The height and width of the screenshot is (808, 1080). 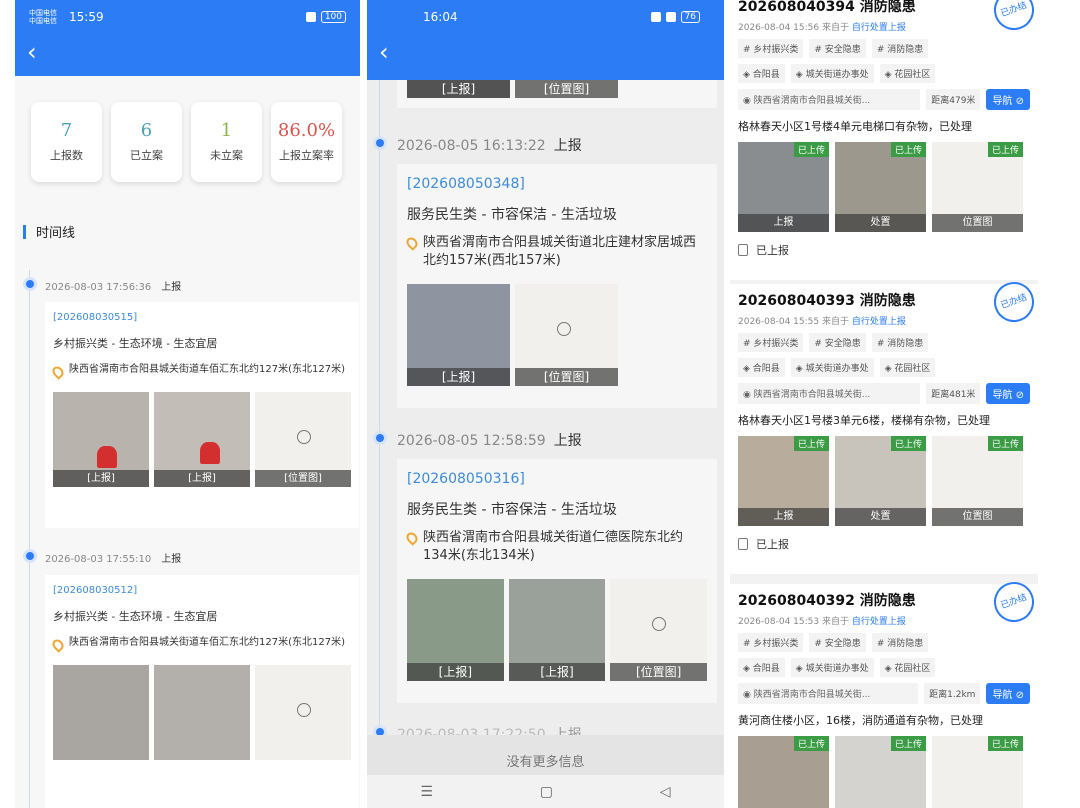 What do you see at coordinates (880, 187) in the screenshot?
I see `photo-thumb: 已上传 处置` at bounding box center [880, 187].